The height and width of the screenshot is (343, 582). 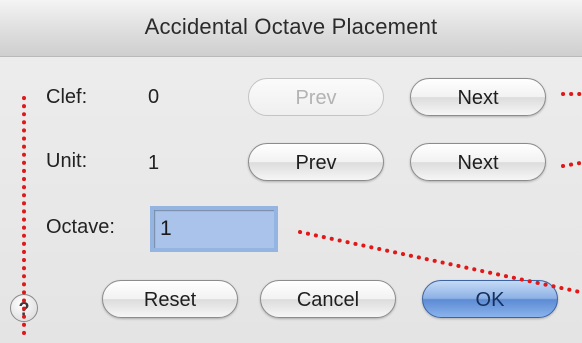 What do you see at coordinates (328, 299) in the screenshot?
I see `cancel-button: Cancel` at bounding box center [328, 299].